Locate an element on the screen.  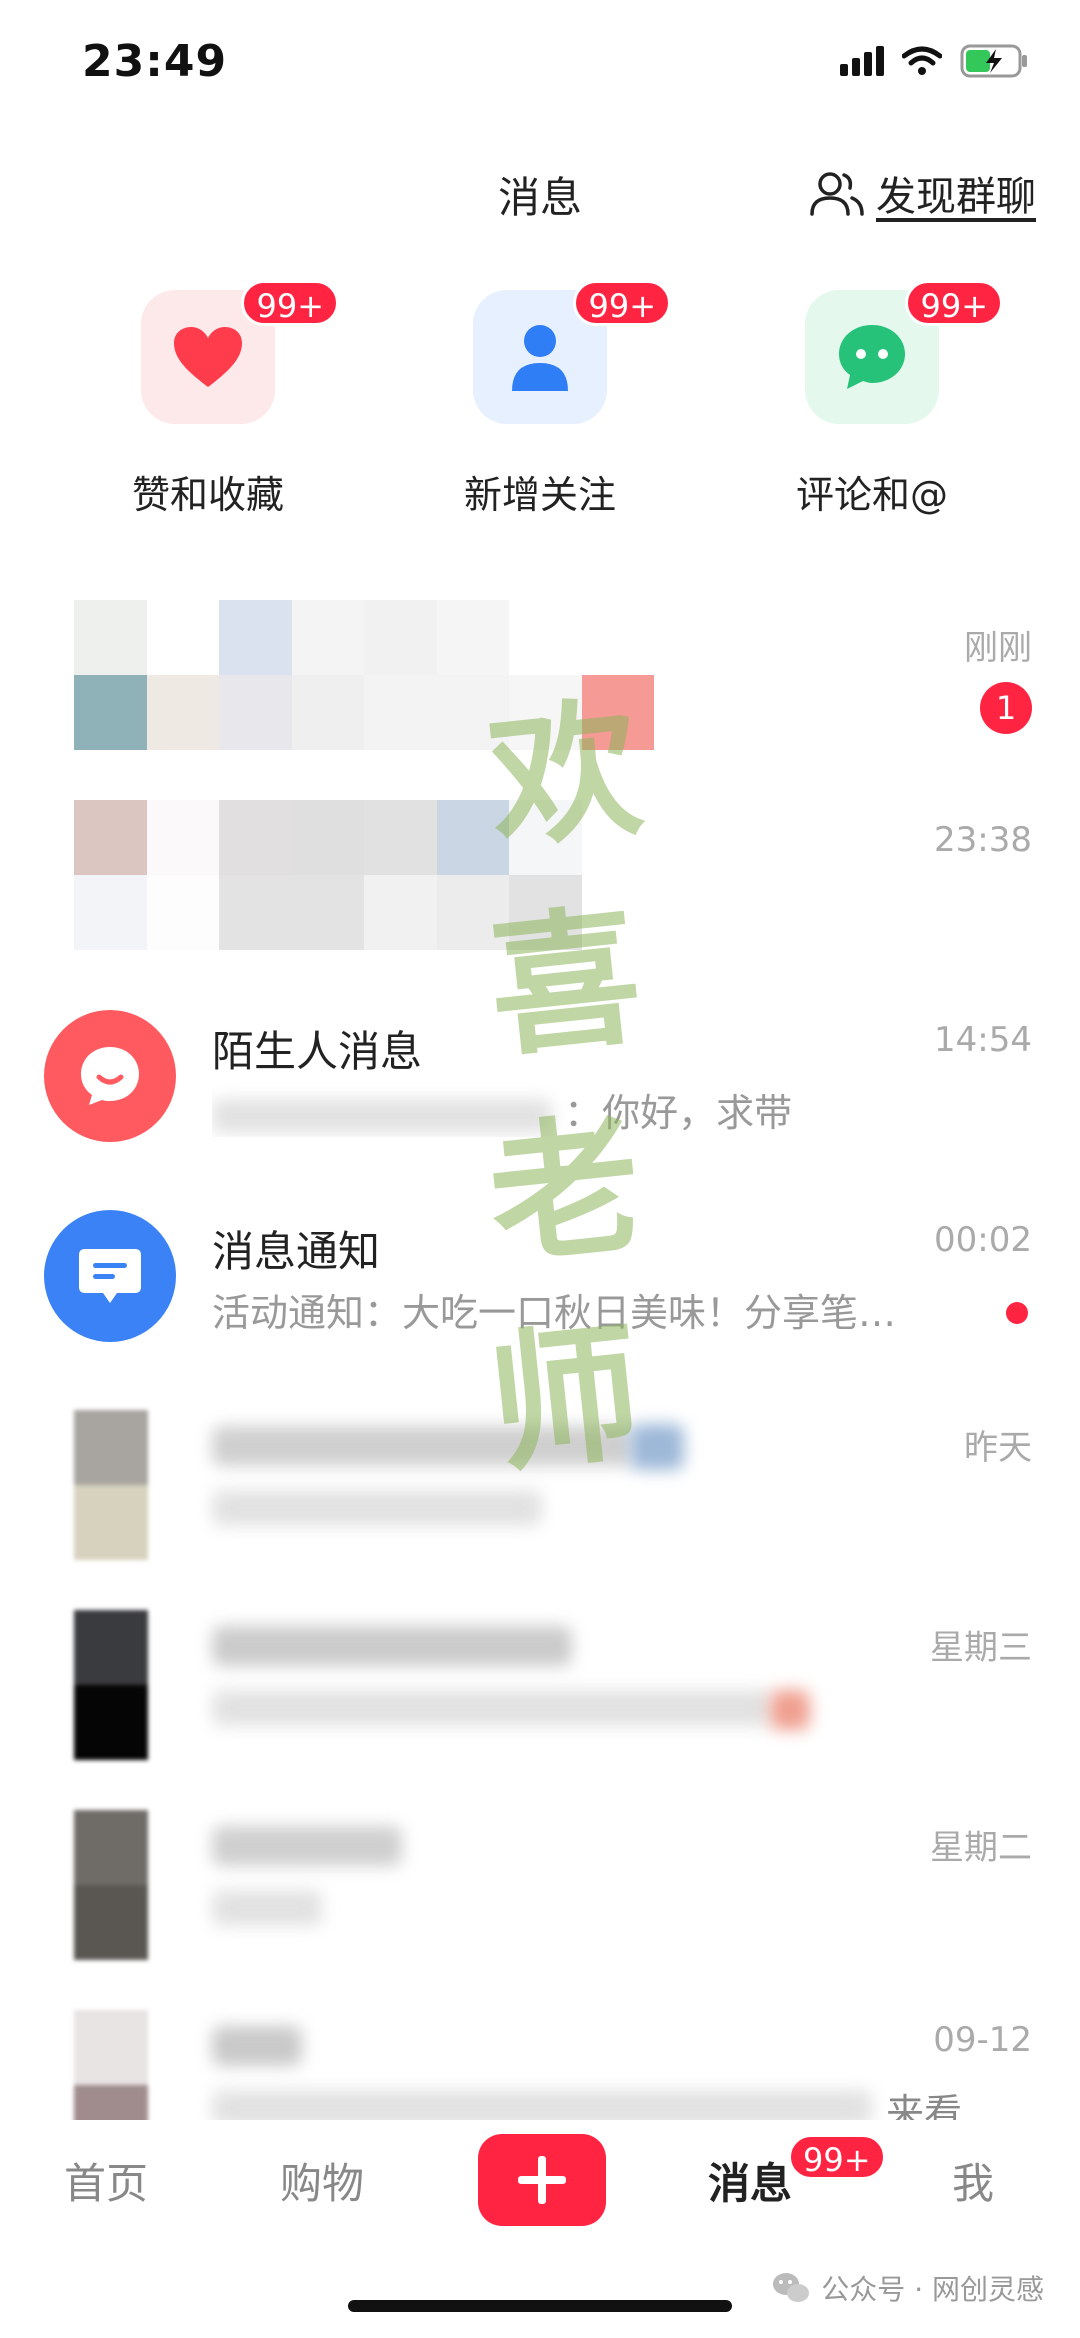
conversation-preview: ：你好，求带 is located at coordinates (617, 1109).